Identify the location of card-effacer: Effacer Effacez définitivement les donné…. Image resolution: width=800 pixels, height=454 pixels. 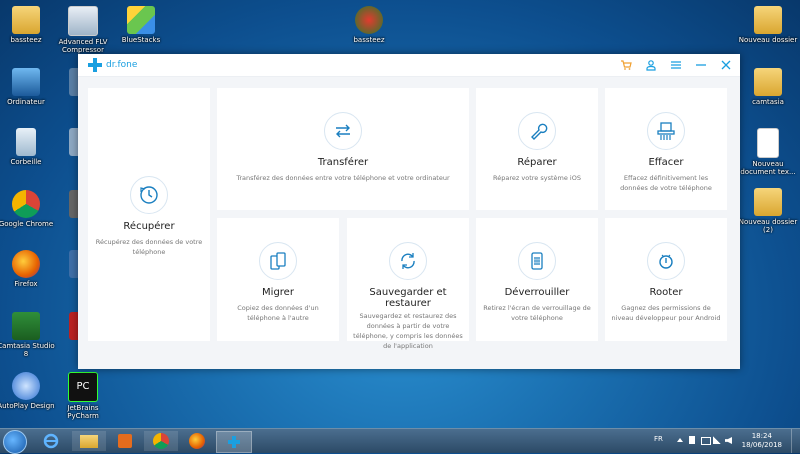
(666, 149).